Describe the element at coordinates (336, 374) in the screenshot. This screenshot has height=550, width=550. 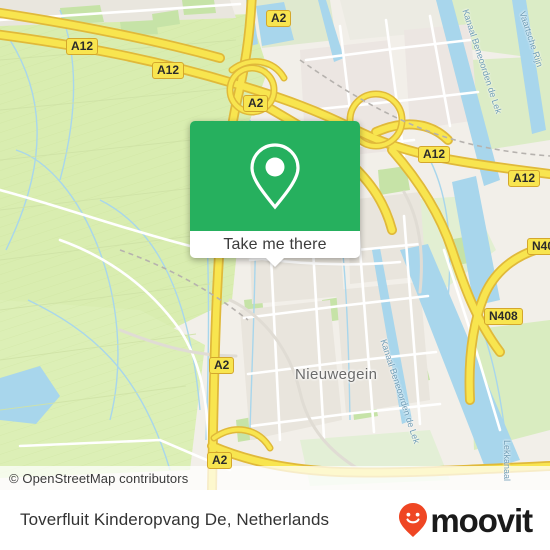
I see `city-label: Nieuwegein` at that location.